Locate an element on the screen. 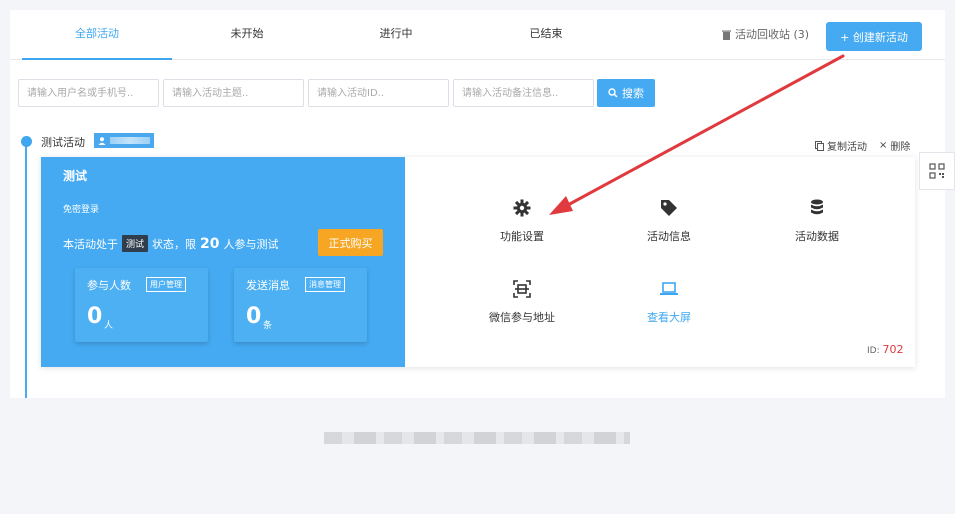 This screenshot has height=514, width=955. delete-activity-link: × 删除 is located at coordinates (894, 145).